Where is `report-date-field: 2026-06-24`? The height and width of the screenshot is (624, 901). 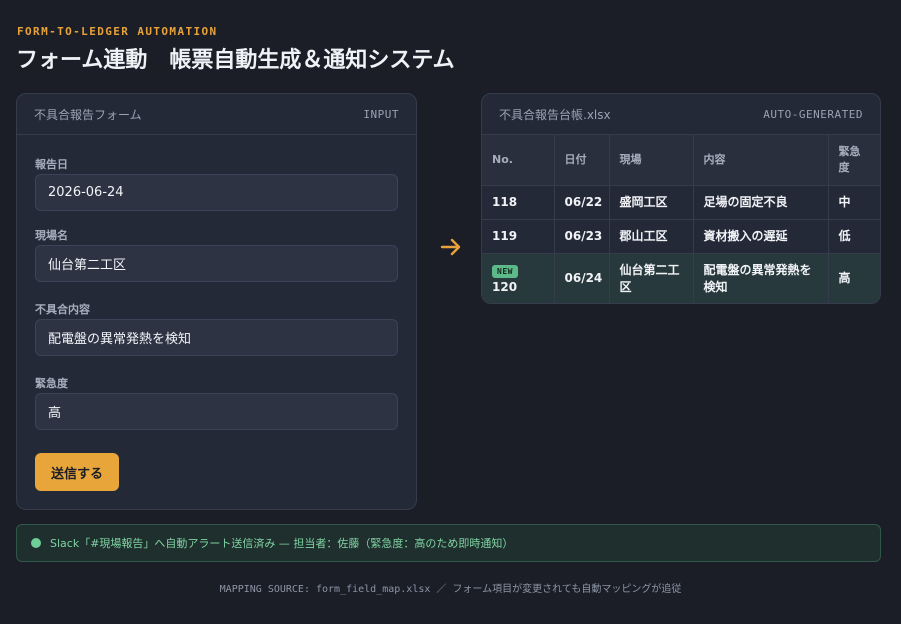 report-date-field: 2026-06-24 is located at coordinates (216, 192).